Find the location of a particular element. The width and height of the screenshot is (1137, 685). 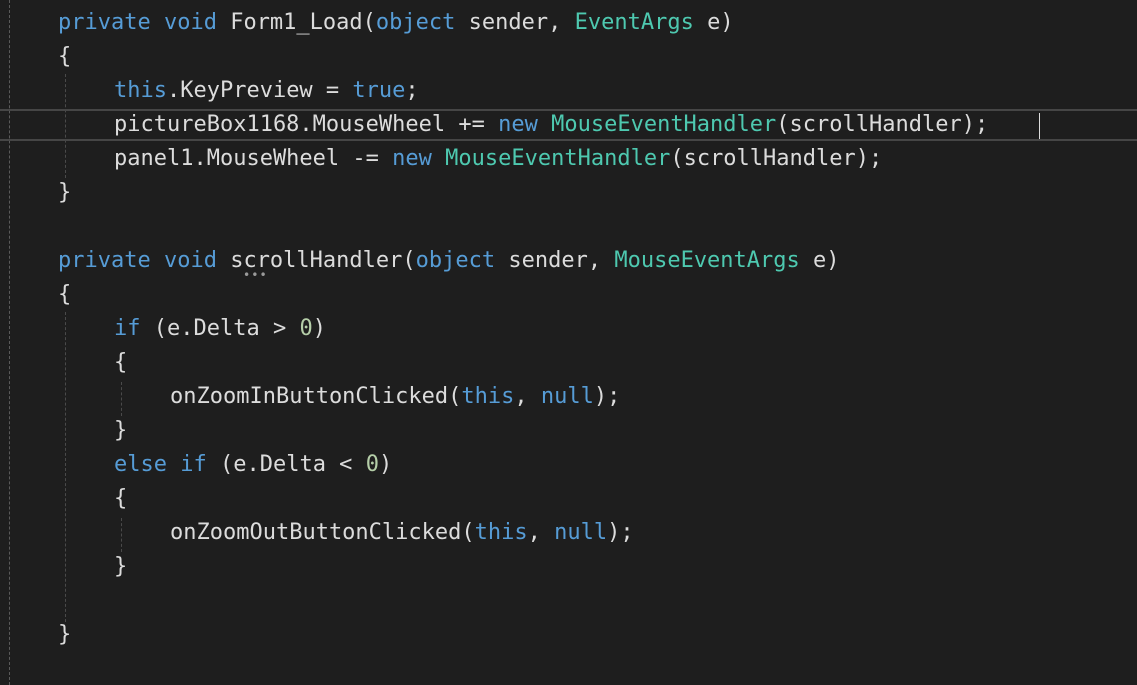

code-token: .KeyPreview = is located at coordinates (259, 90).